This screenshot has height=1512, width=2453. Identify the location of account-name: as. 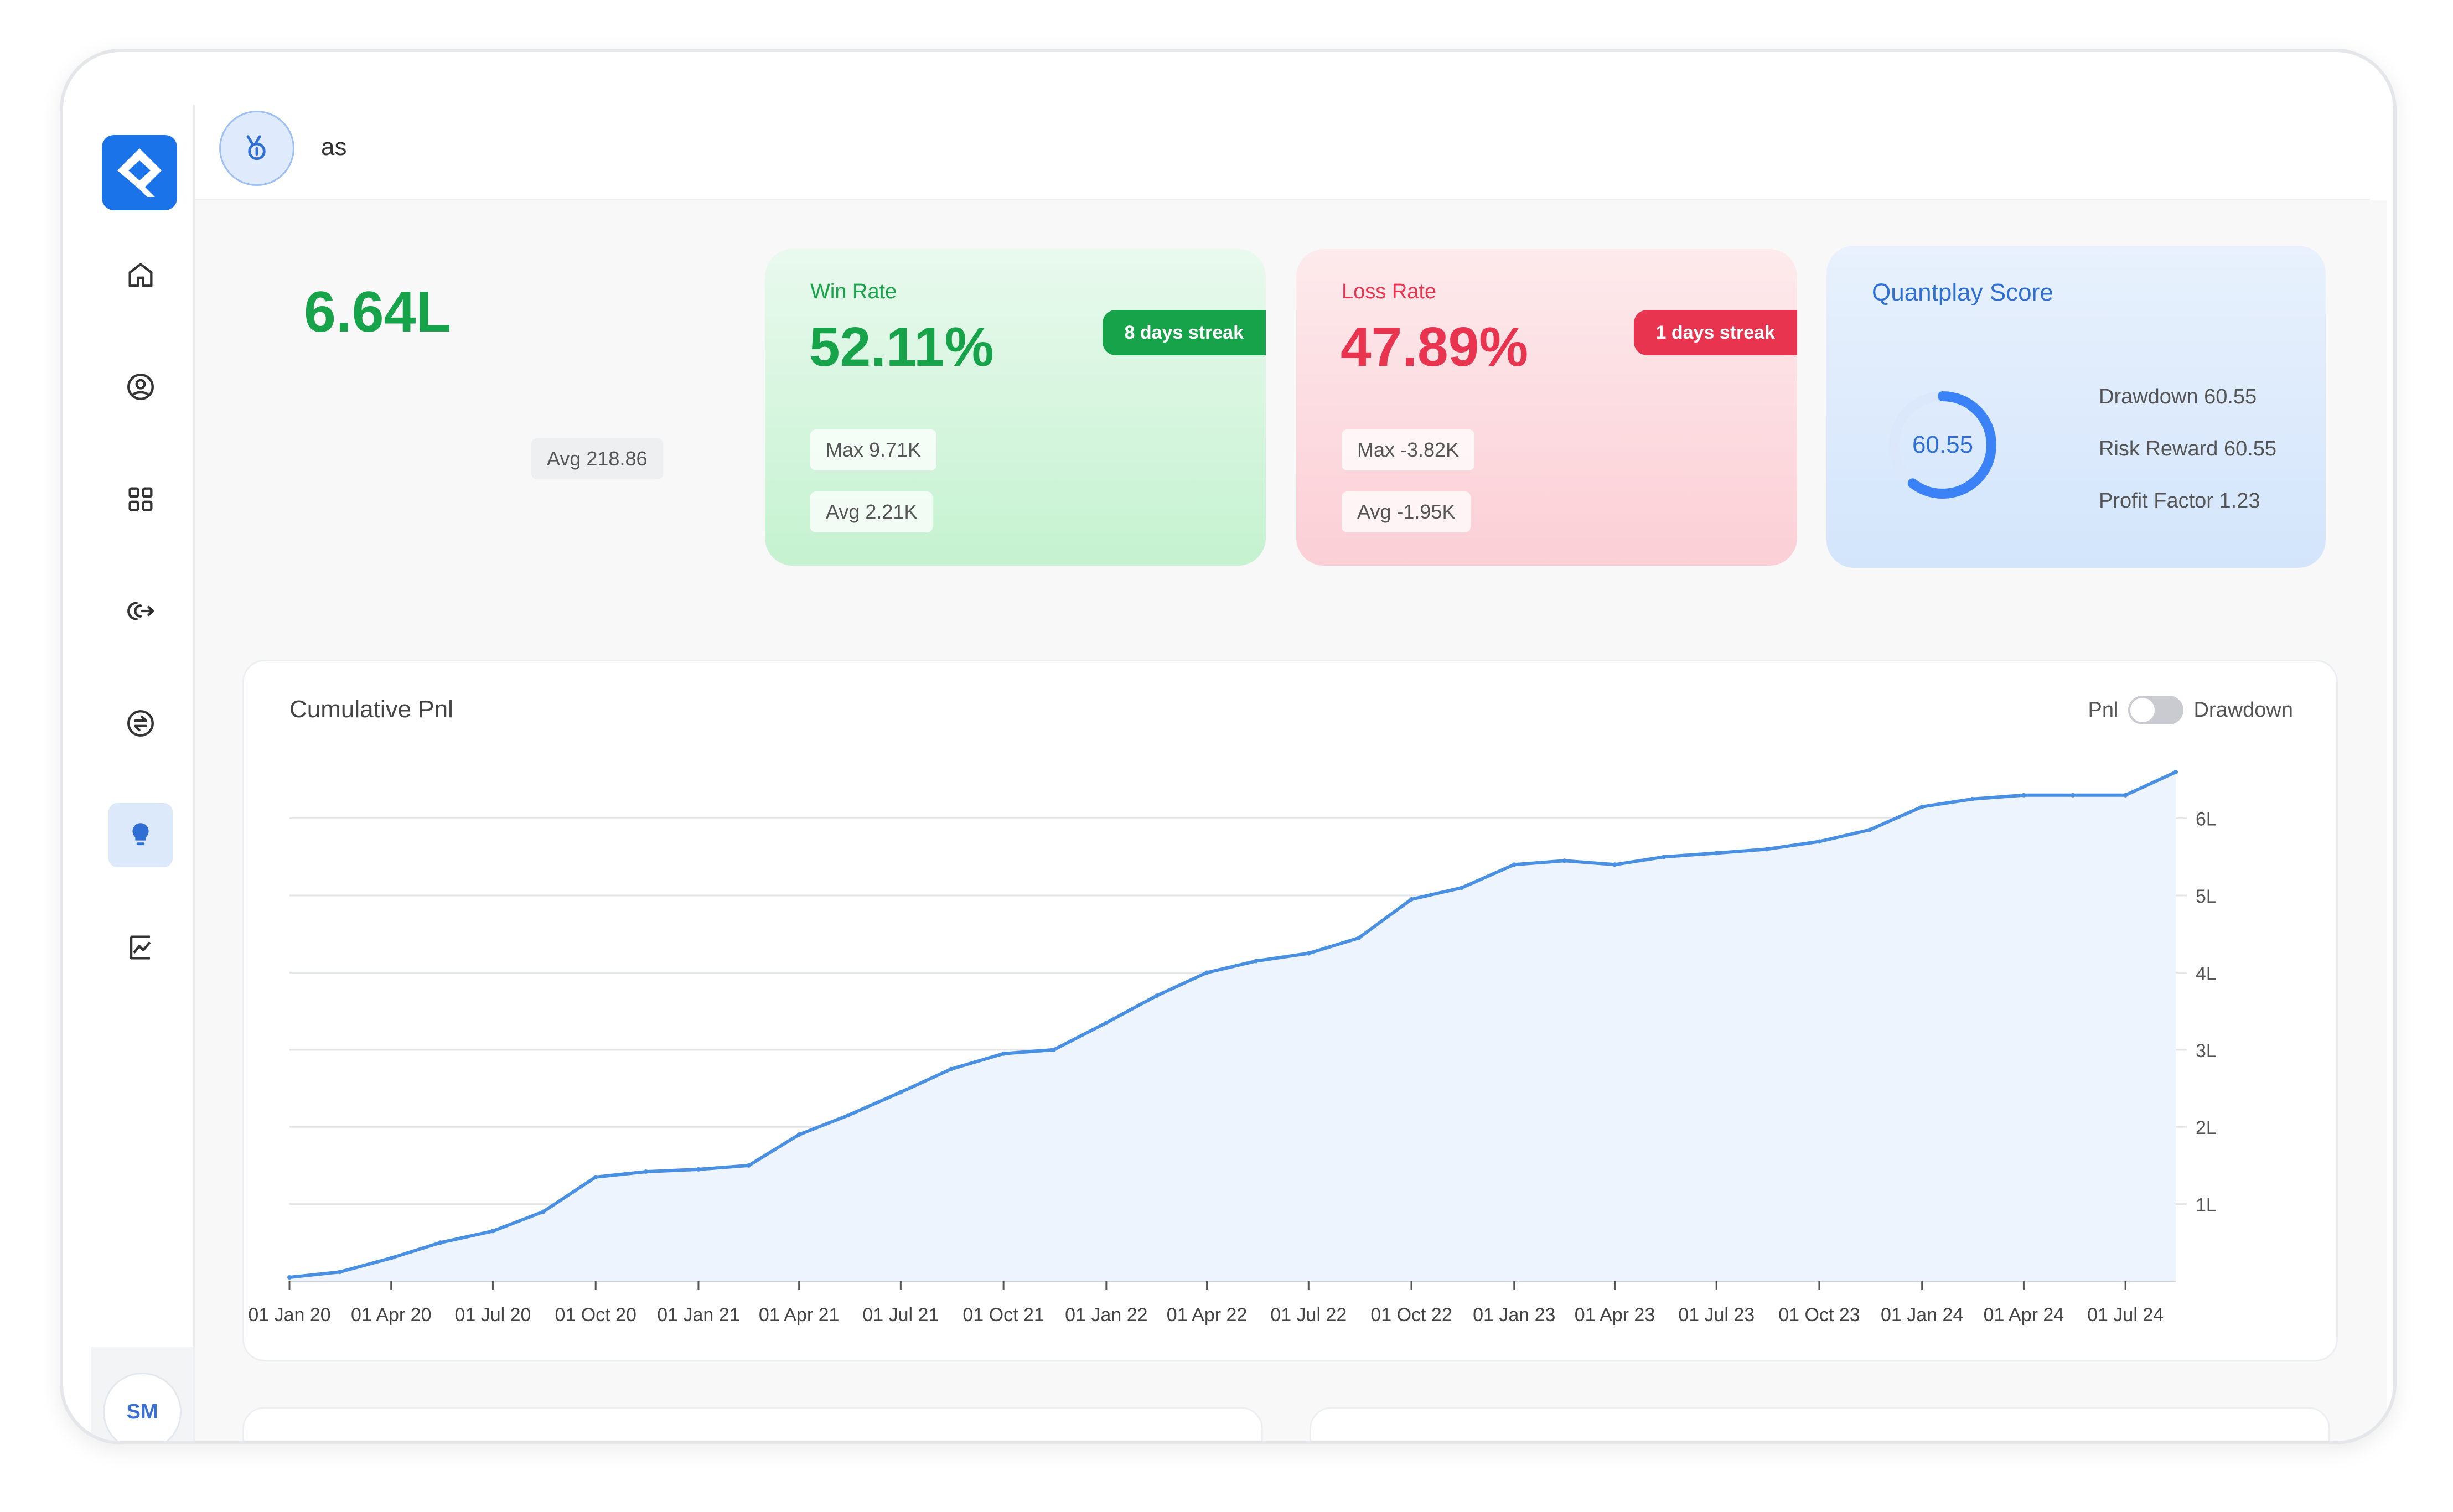
(334, 146).